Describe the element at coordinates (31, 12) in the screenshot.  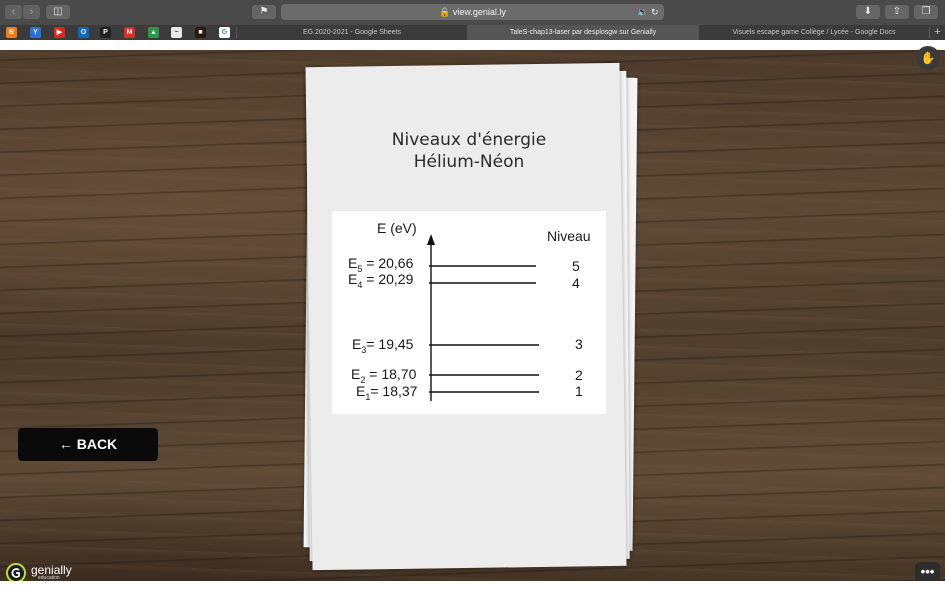
I see `forward-nav-button: ›` at that location.